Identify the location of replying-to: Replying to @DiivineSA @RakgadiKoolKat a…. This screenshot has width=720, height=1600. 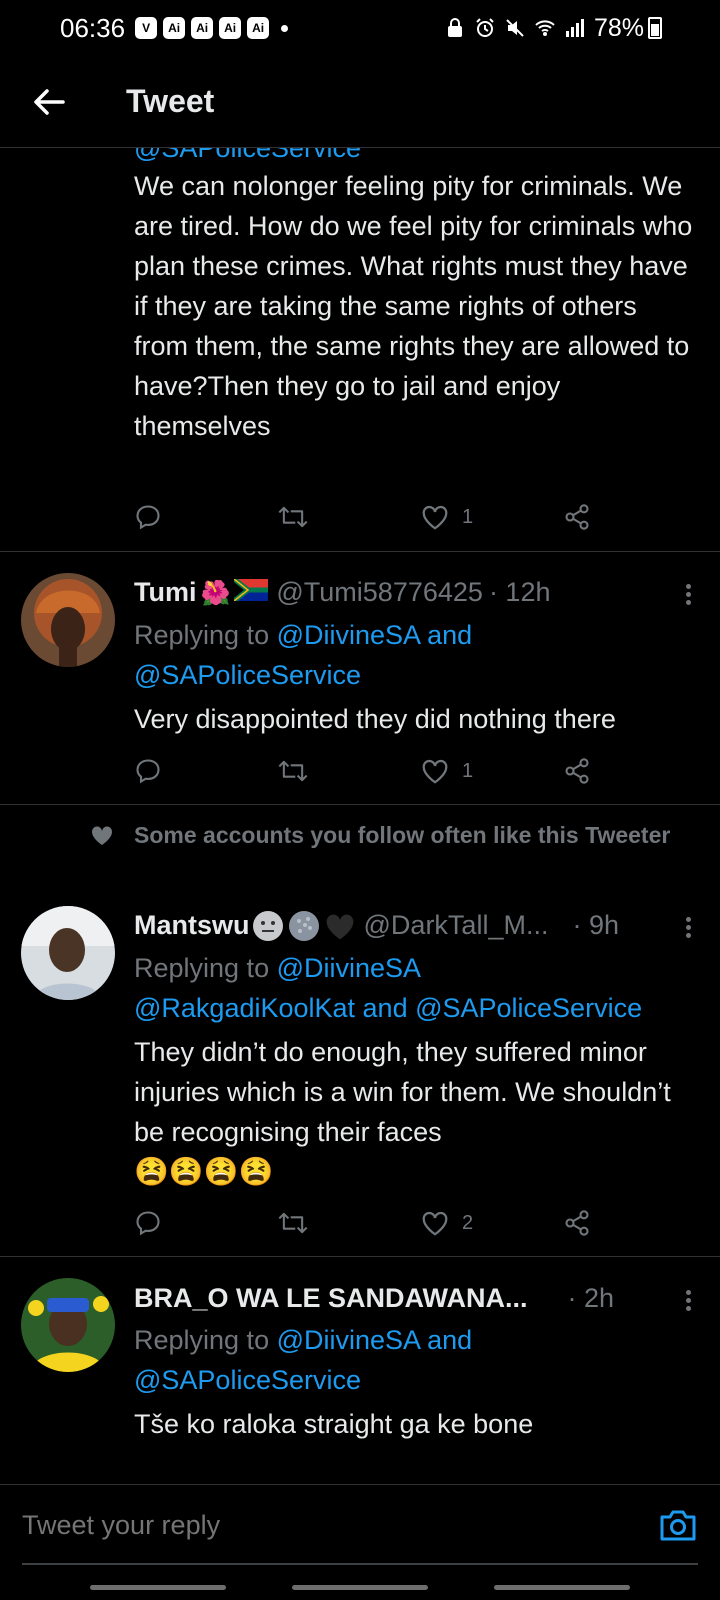
(388, 988).